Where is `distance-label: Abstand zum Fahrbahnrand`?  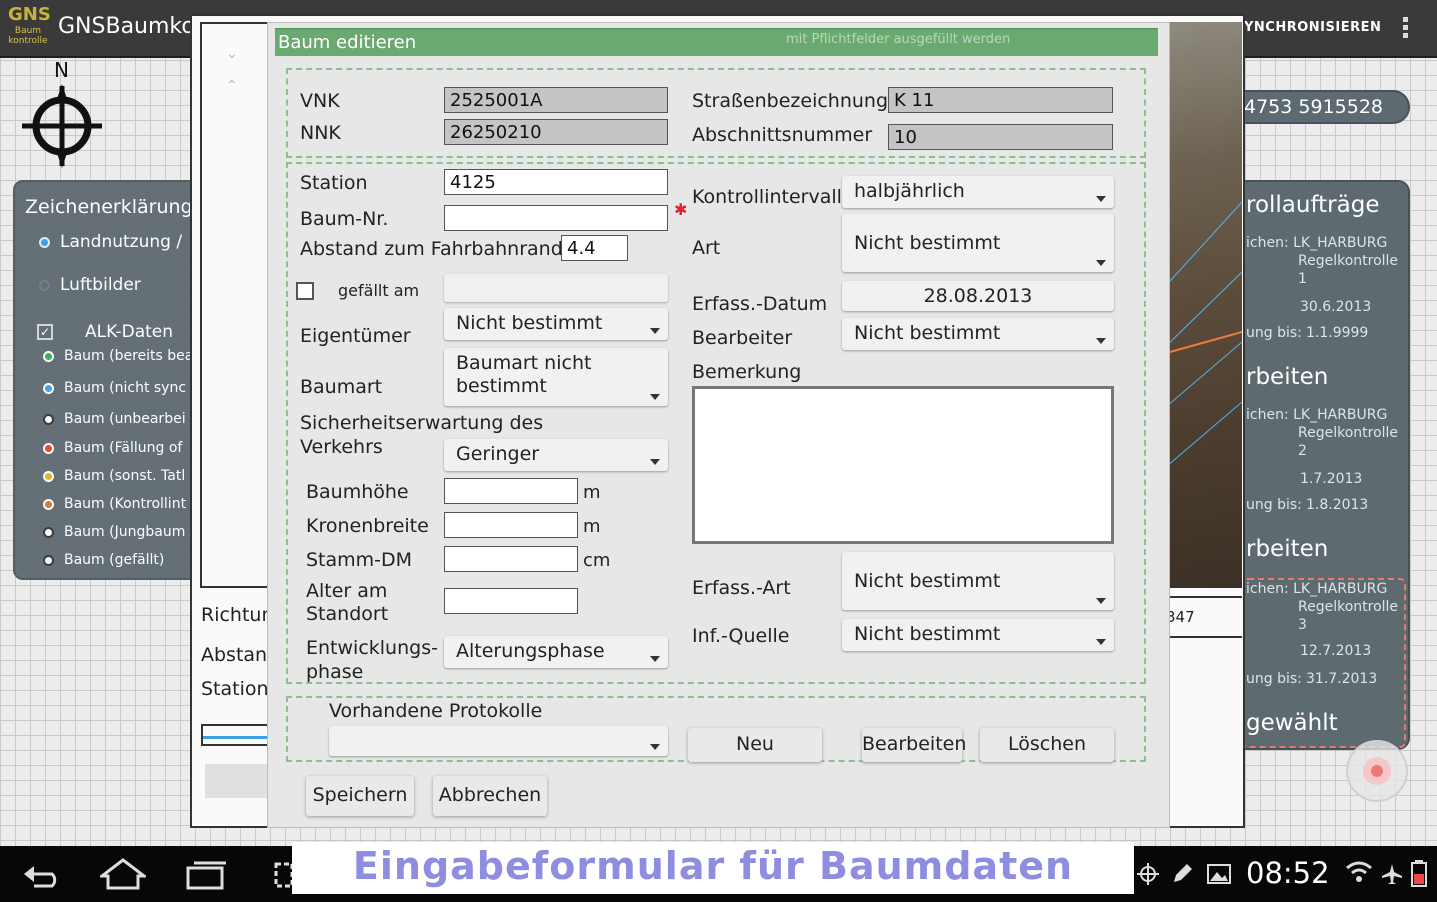 distance-label: Abstand zum Fahrbahnrand is located at coordinates (431, 249).